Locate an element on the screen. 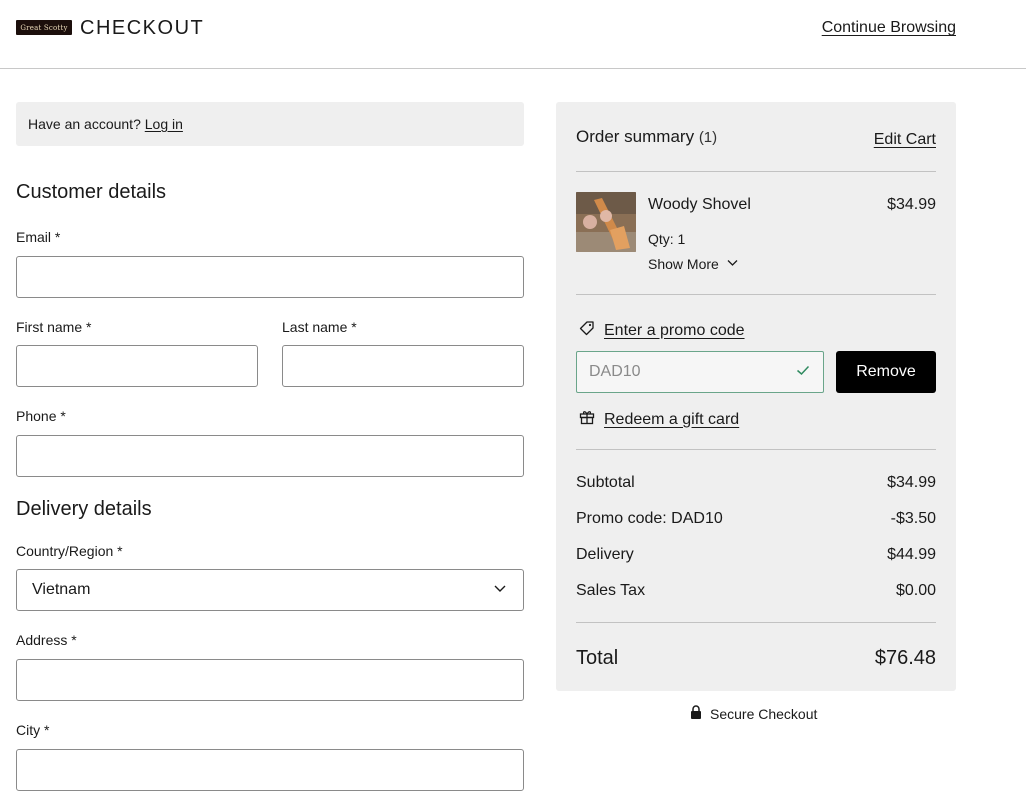  last-name-field is located at coordinates (403, 366).